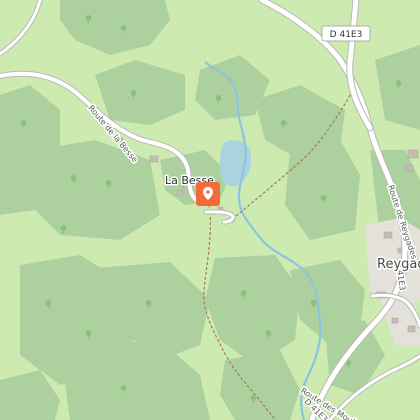 The width and height of the screenshot is (420, 420). Describe the element at coordinates (208, 195) in the screenshot. I see `map-pin-icon` at that location.